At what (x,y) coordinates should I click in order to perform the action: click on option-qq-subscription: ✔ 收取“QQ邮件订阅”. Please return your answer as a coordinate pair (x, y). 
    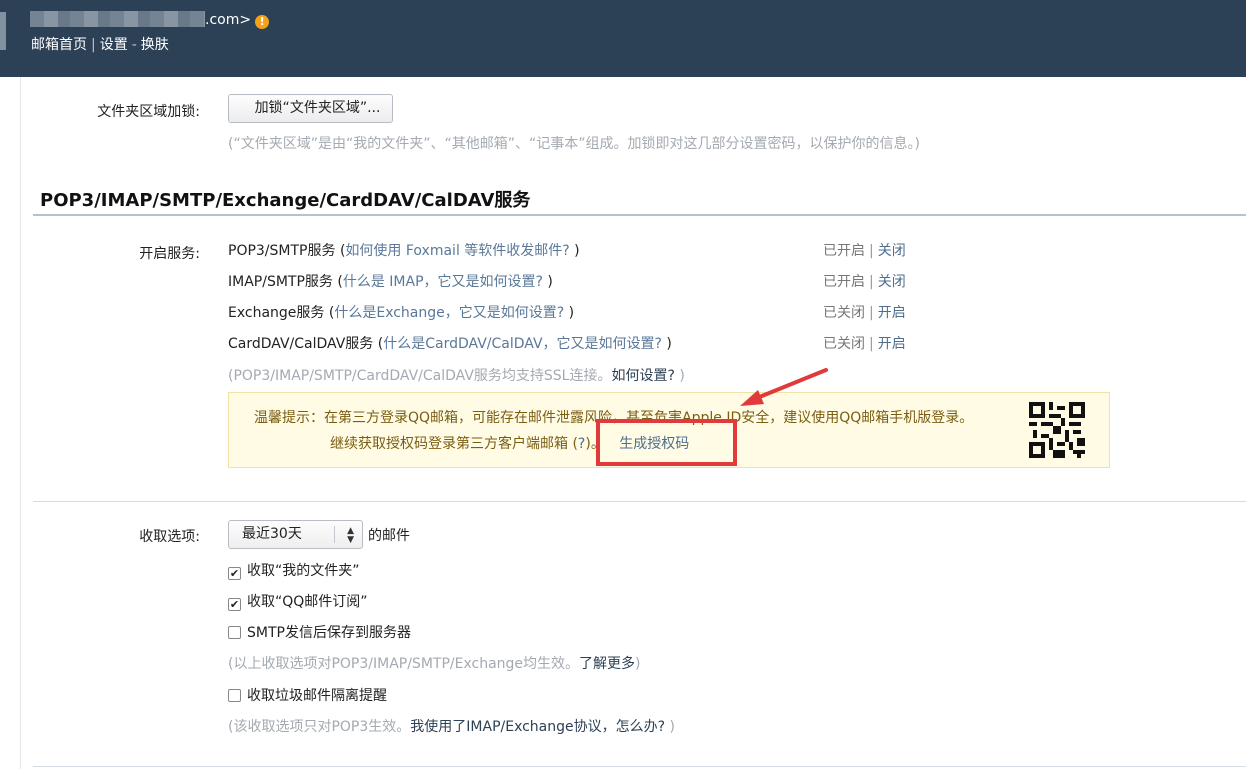
    Looking at the image, I should click on (298, 601).